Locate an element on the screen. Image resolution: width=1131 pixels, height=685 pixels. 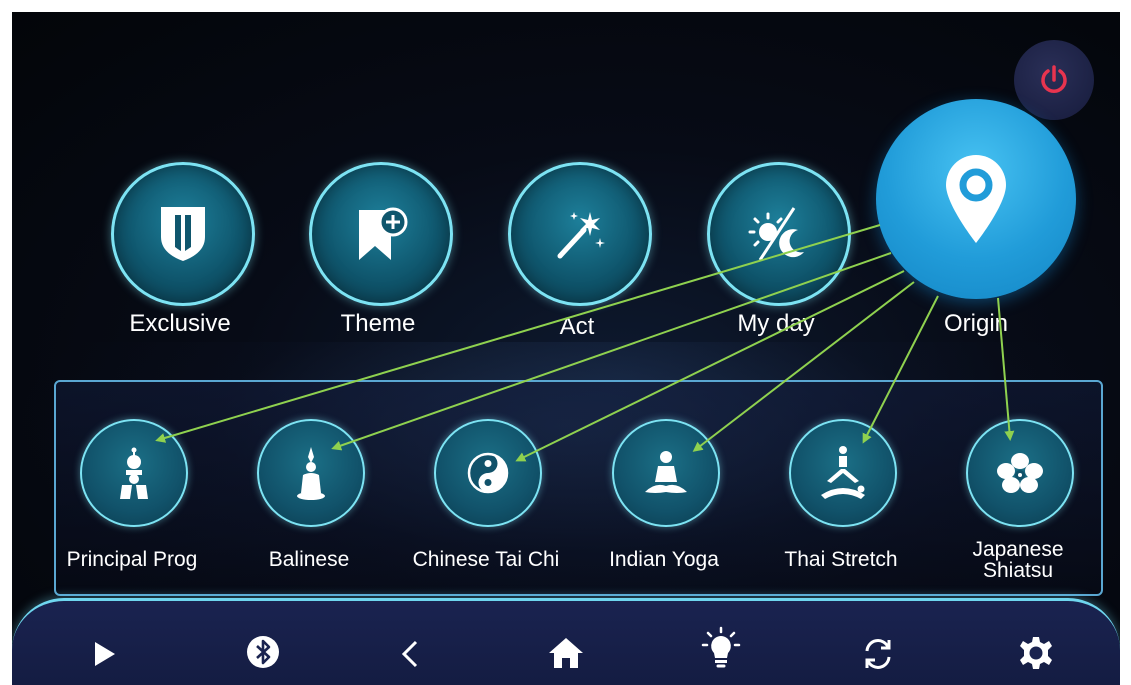
shield-icon is located at coordinates (183, 234).